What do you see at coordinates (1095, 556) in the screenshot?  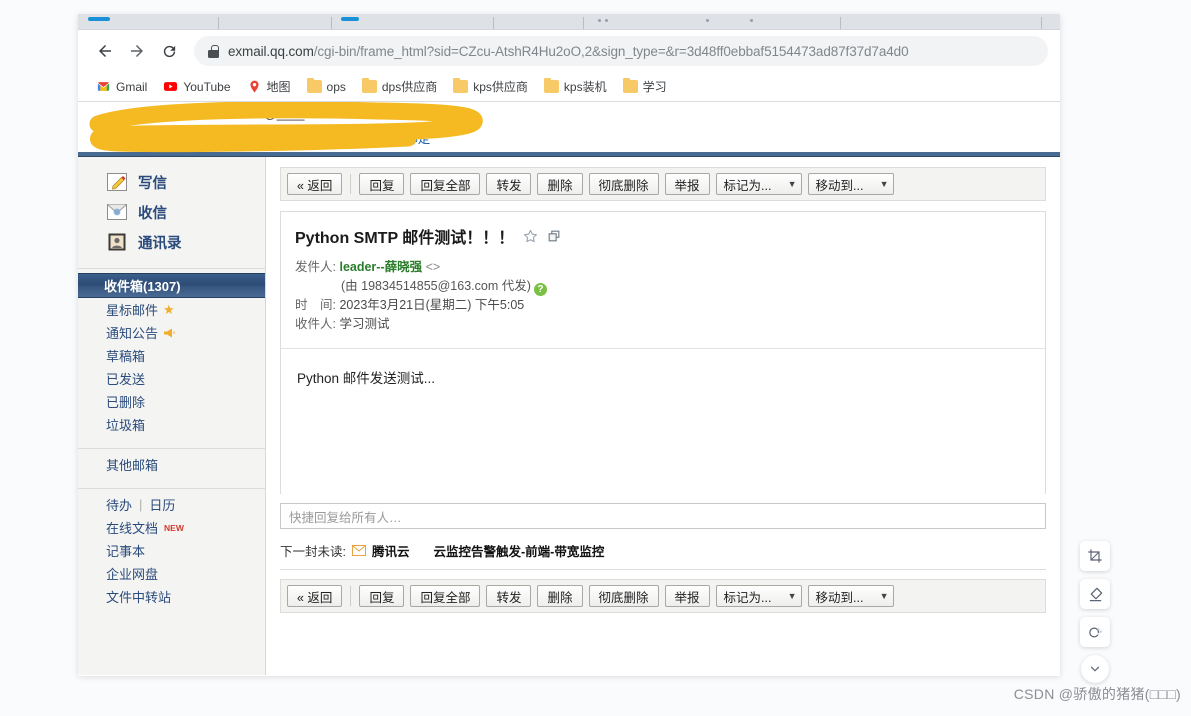 I see `crop-tool-button` at bounding box center [1095, 556].